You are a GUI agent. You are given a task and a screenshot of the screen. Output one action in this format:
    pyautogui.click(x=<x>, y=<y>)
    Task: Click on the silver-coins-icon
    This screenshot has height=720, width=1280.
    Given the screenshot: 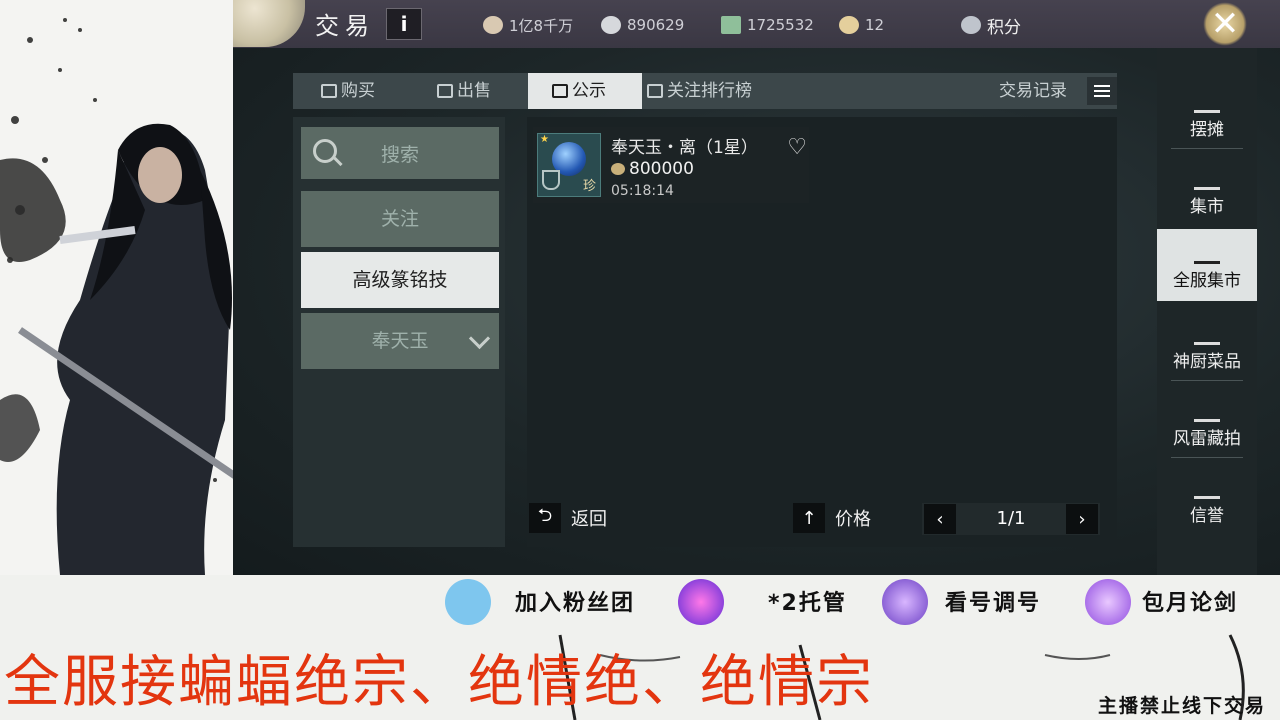 What is the action you would take?
    pyautogui.click(x=493, y=25)
    